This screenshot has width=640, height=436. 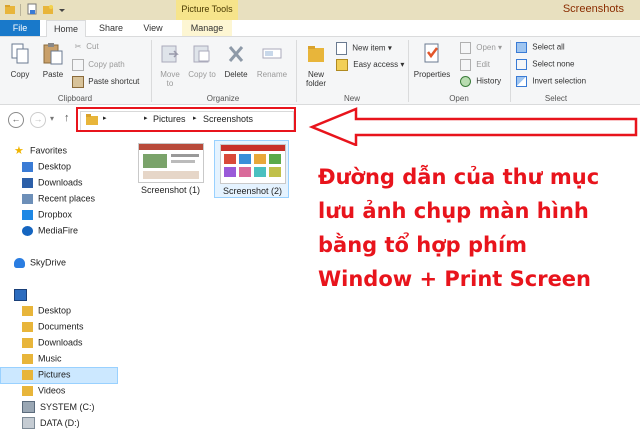 I want to click on desktop-icon, so click(x=27, y=166).